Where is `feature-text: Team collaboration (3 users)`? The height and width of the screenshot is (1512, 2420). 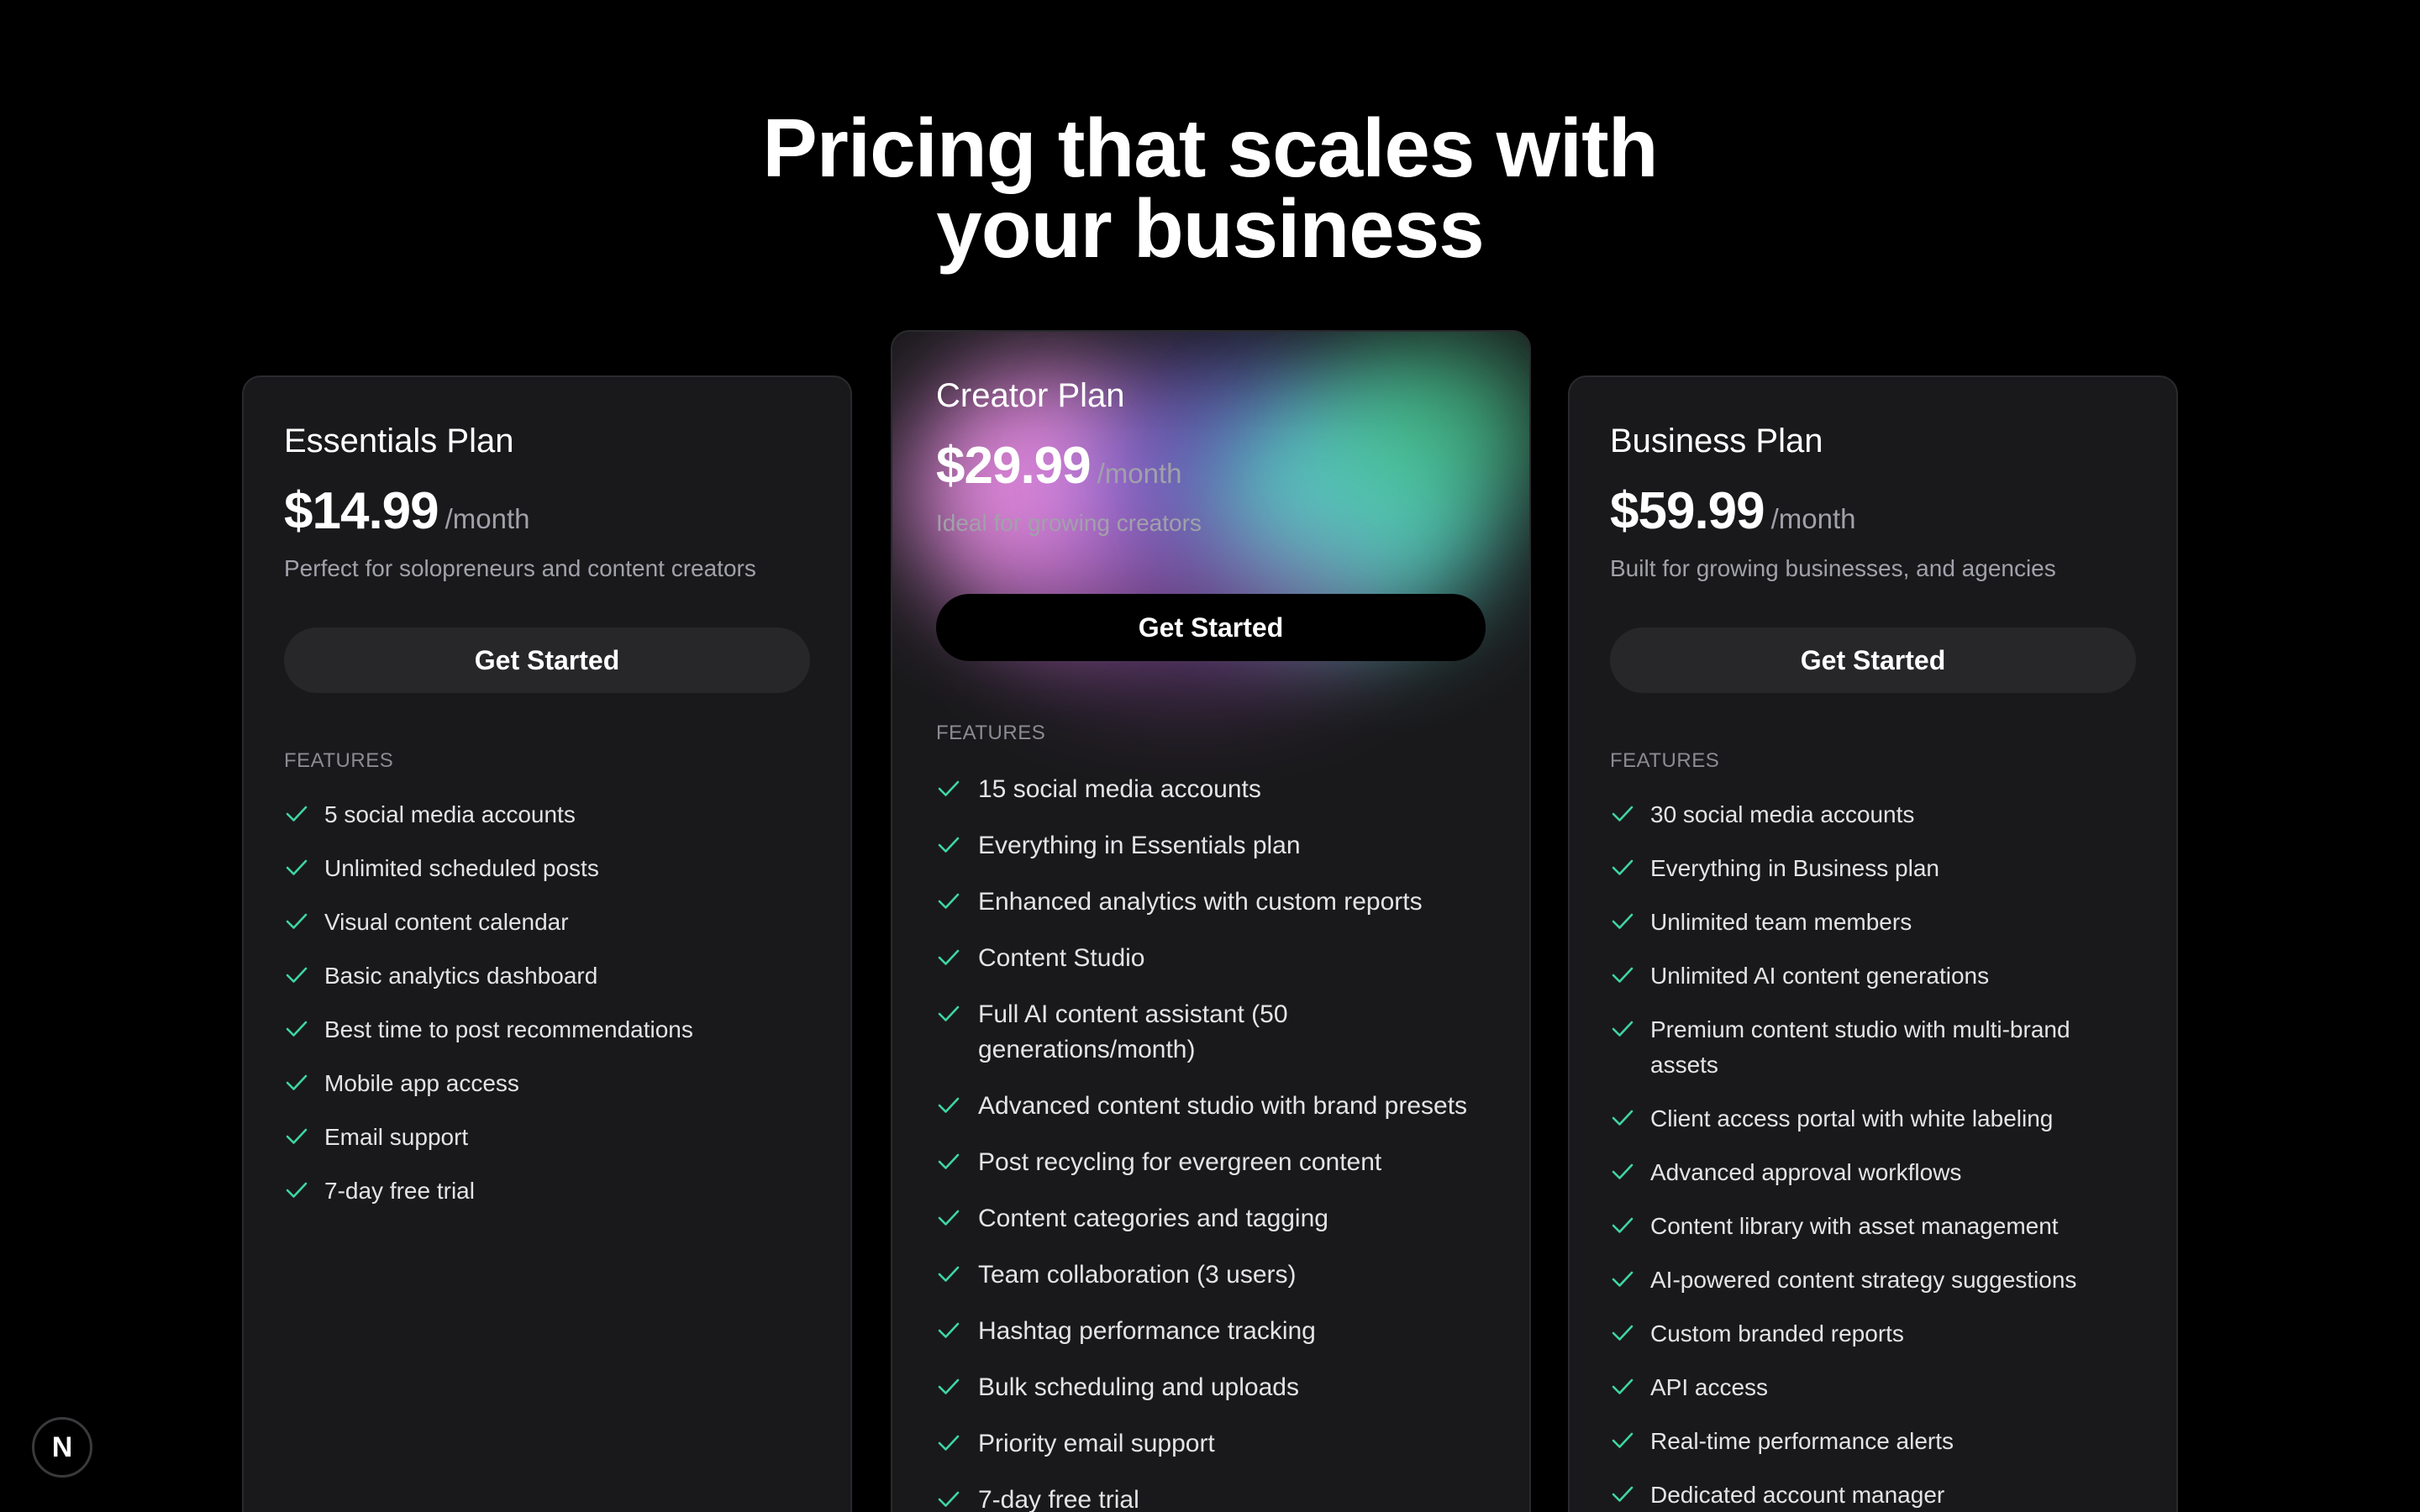
feature-text: Team collaboration (3 users) is located at coordinates (1137, 1275).